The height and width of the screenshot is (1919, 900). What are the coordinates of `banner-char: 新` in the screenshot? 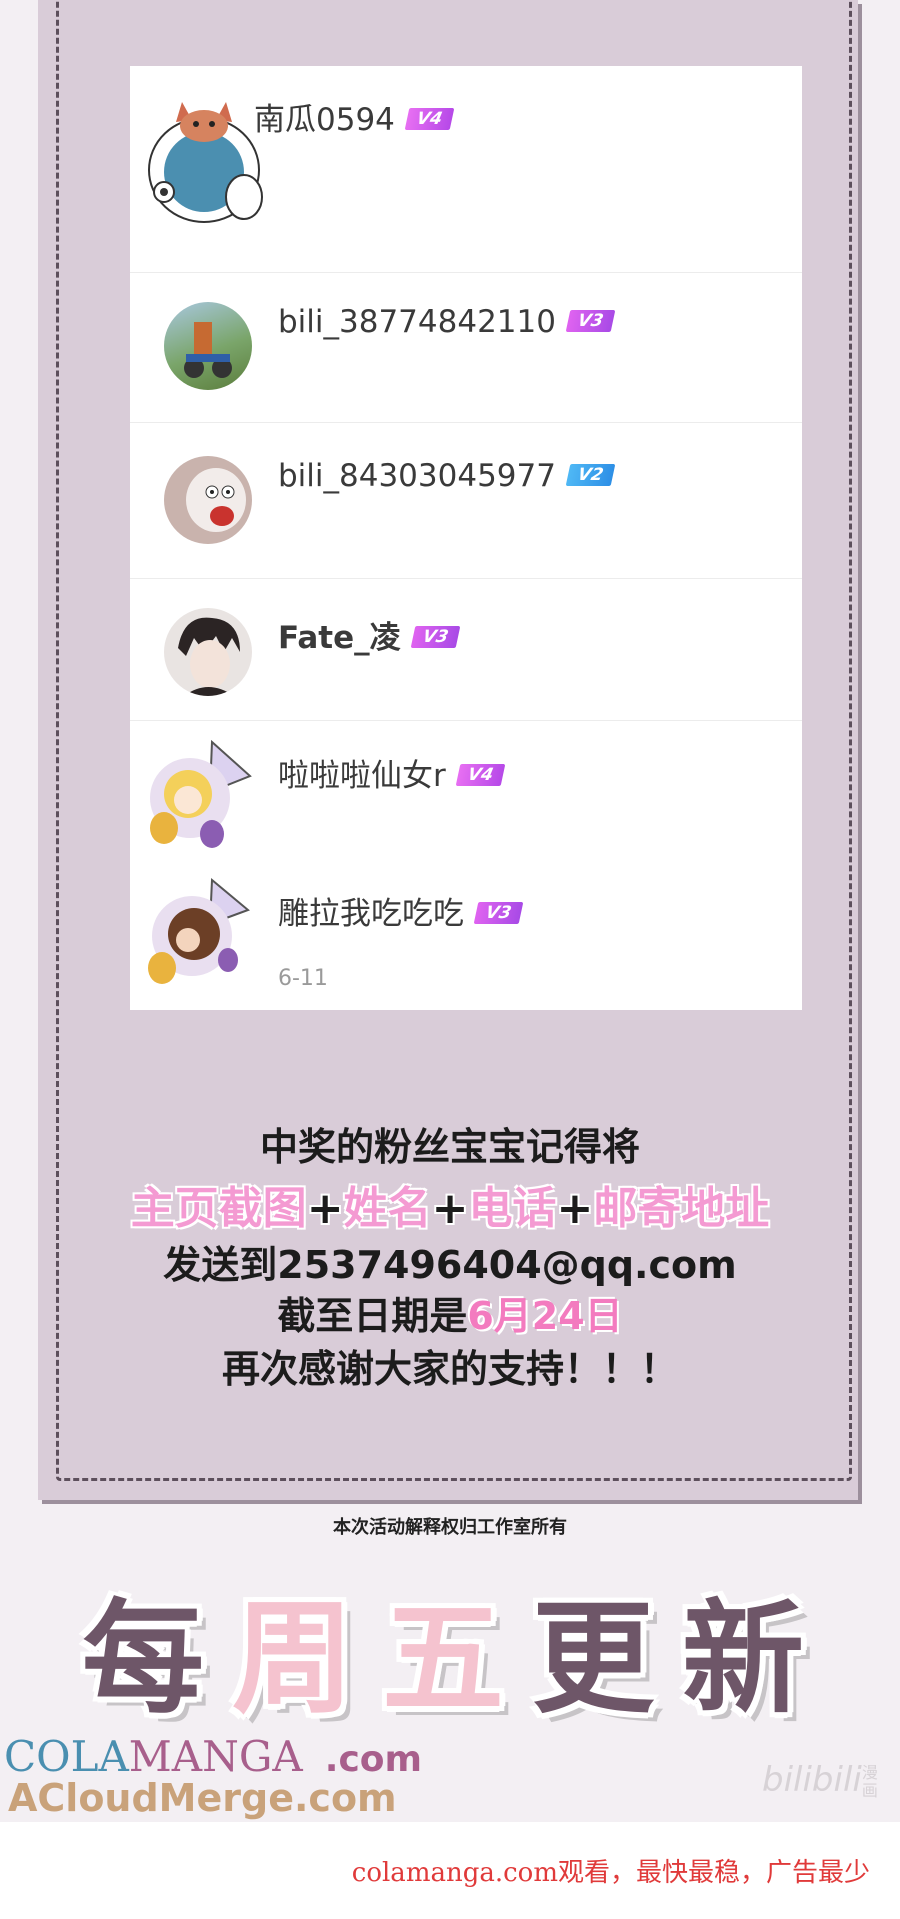 It's located at (743, 1659).